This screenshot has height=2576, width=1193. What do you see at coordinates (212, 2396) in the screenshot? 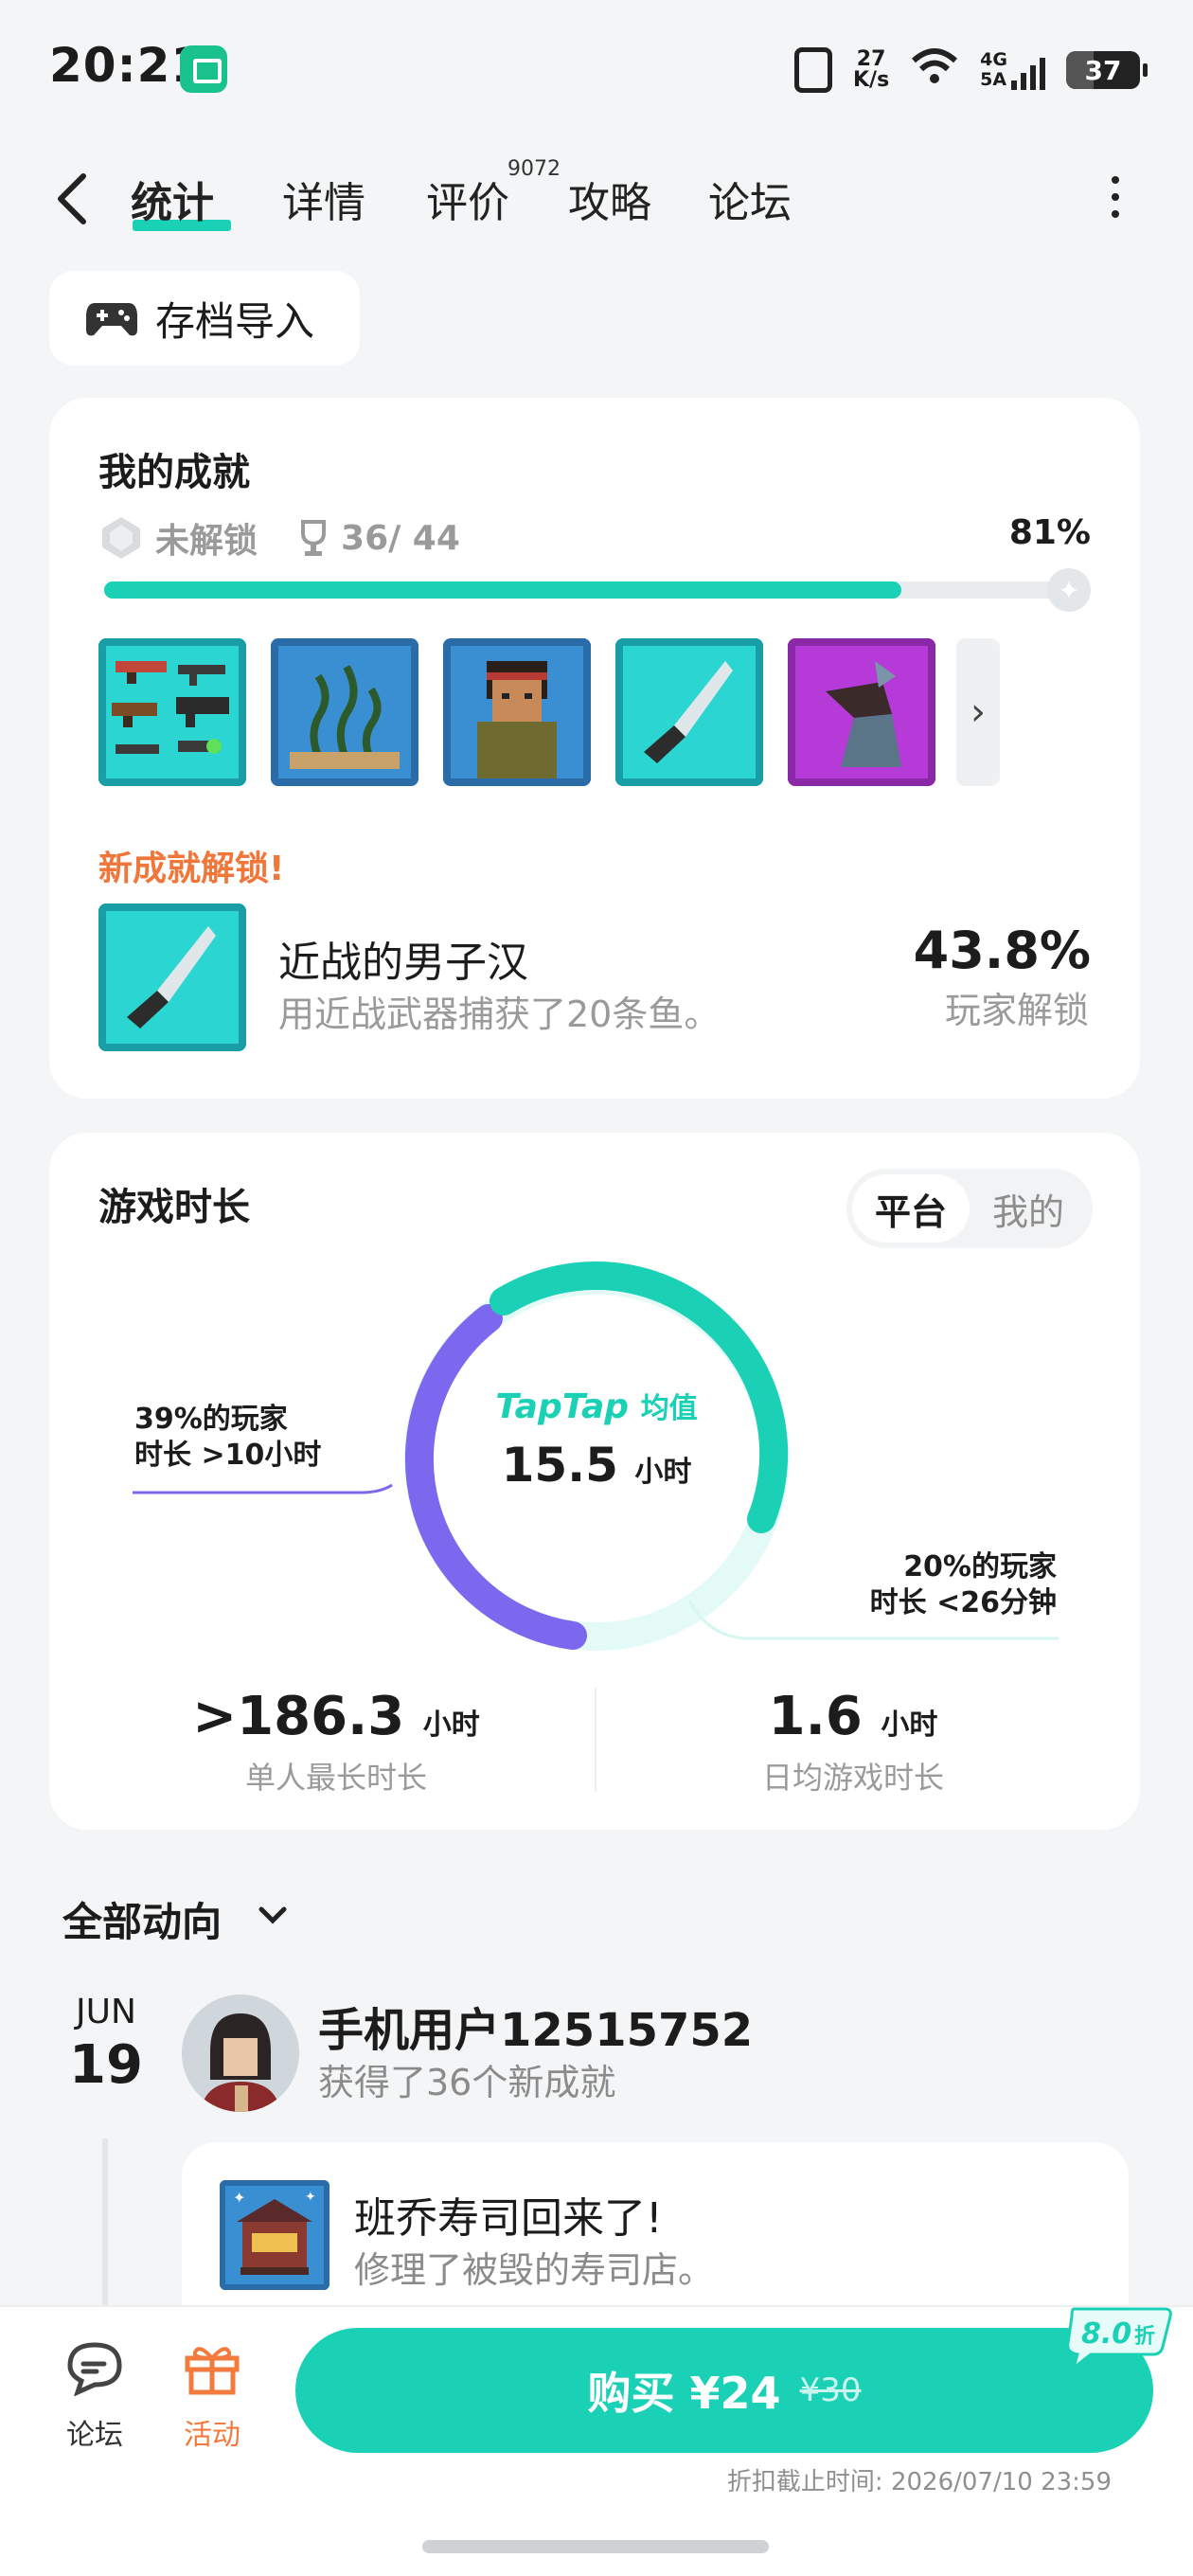
I see `event-button: 活动` at bounding box center [212, 2396].